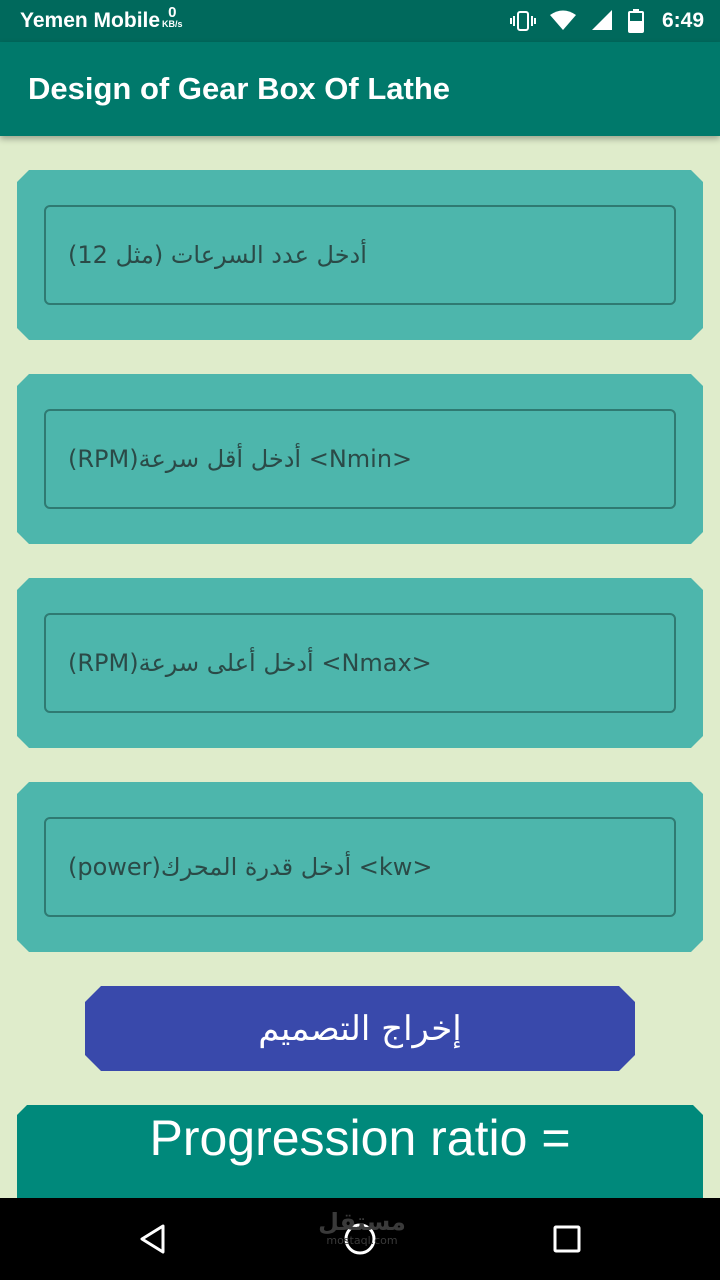  I want to click on navigation-bar, so click(360, 1239).